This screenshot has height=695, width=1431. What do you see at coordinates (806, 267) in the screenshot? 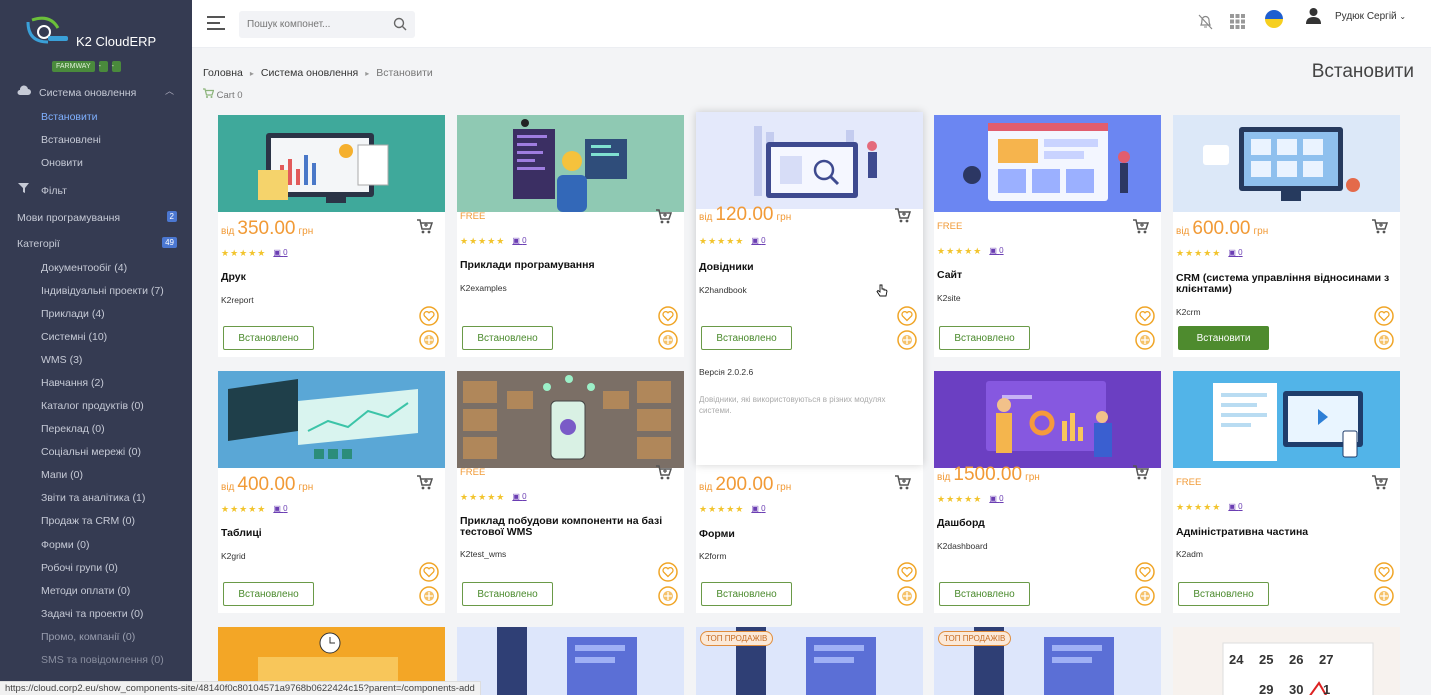
I see `component-title: Довідники` at bounding box center [806, 267].